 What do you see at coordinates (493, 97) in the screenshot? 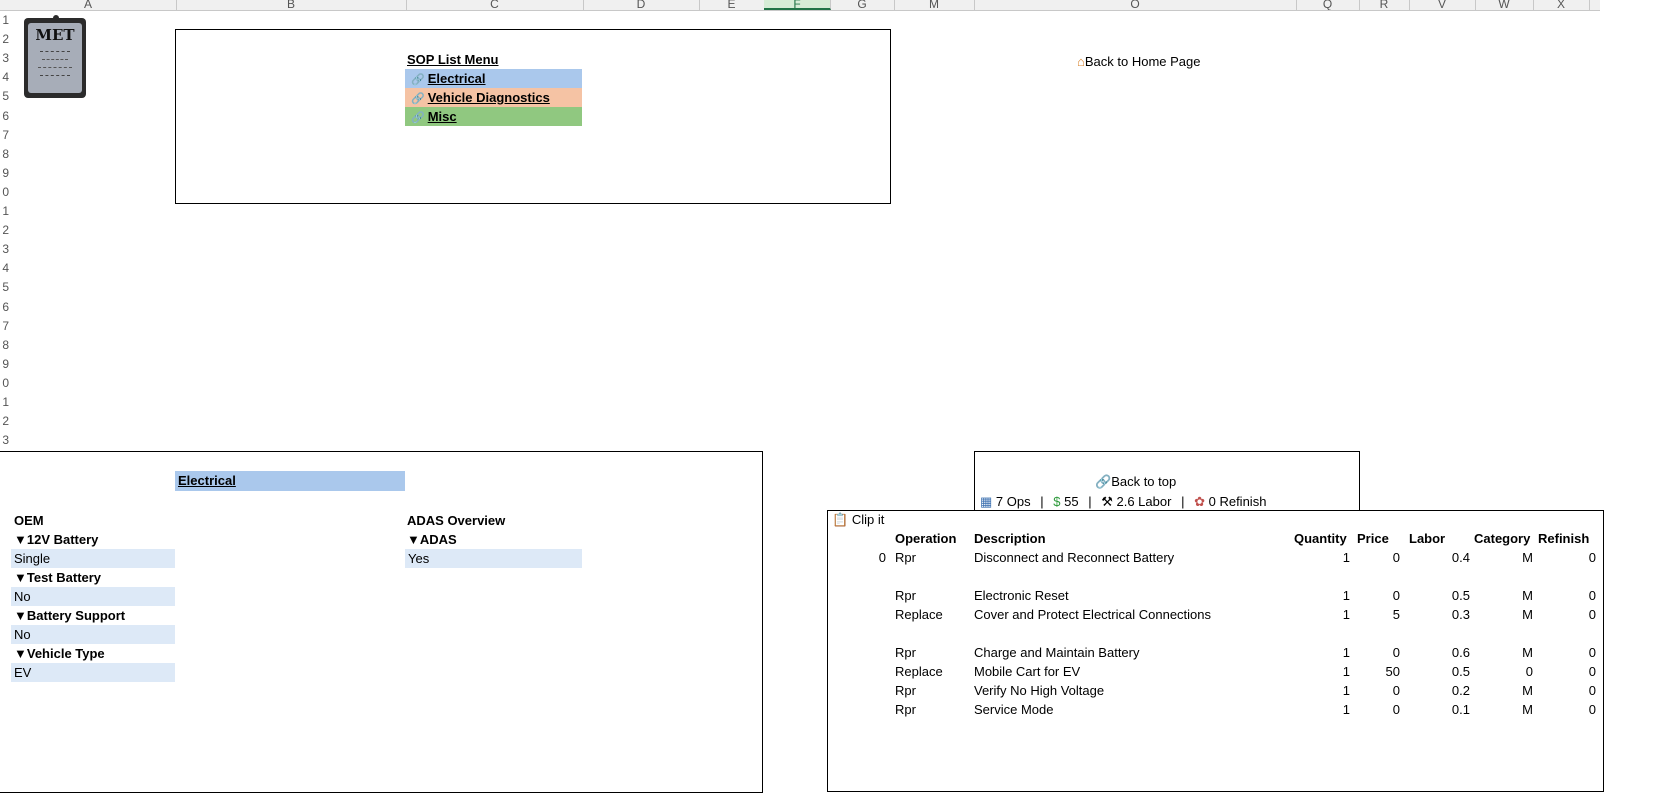
I see `sop-menu-item: 🔗 Vehicle Diagnostics` at bounding box center [493, 97].